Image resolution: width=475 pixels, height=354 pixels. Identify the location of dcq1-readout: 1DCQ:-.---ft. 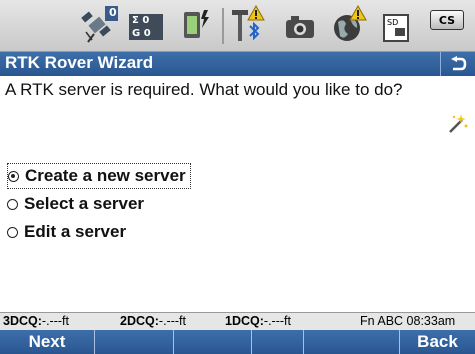
(258, 321).